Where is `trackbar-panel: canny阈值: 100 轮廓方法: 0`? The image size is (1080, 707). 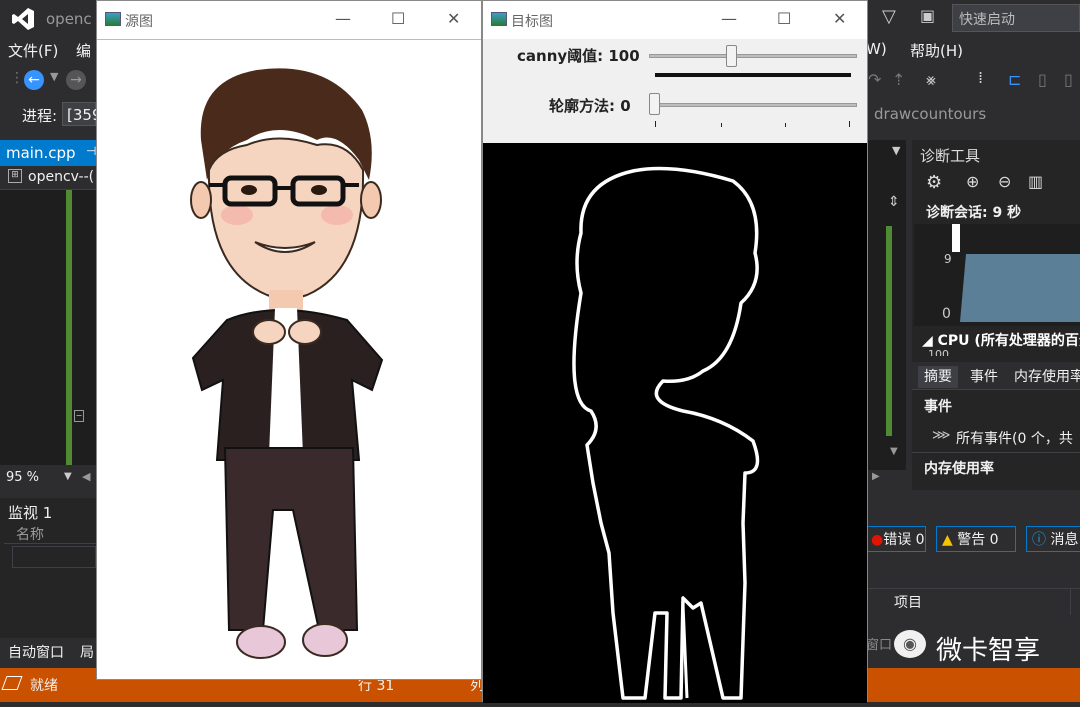
trackbar-panel: canny阈值: 100 轮廓方法: 0 is located at coordinates (675, 91).